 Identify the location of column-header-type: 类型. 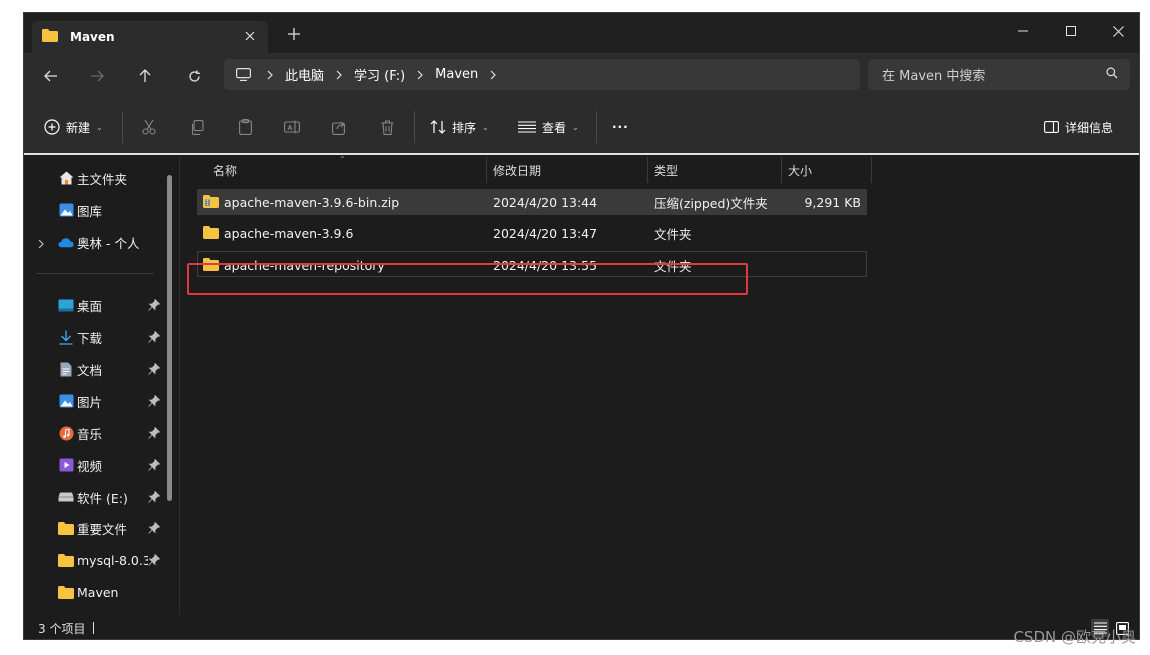
(666, 170).